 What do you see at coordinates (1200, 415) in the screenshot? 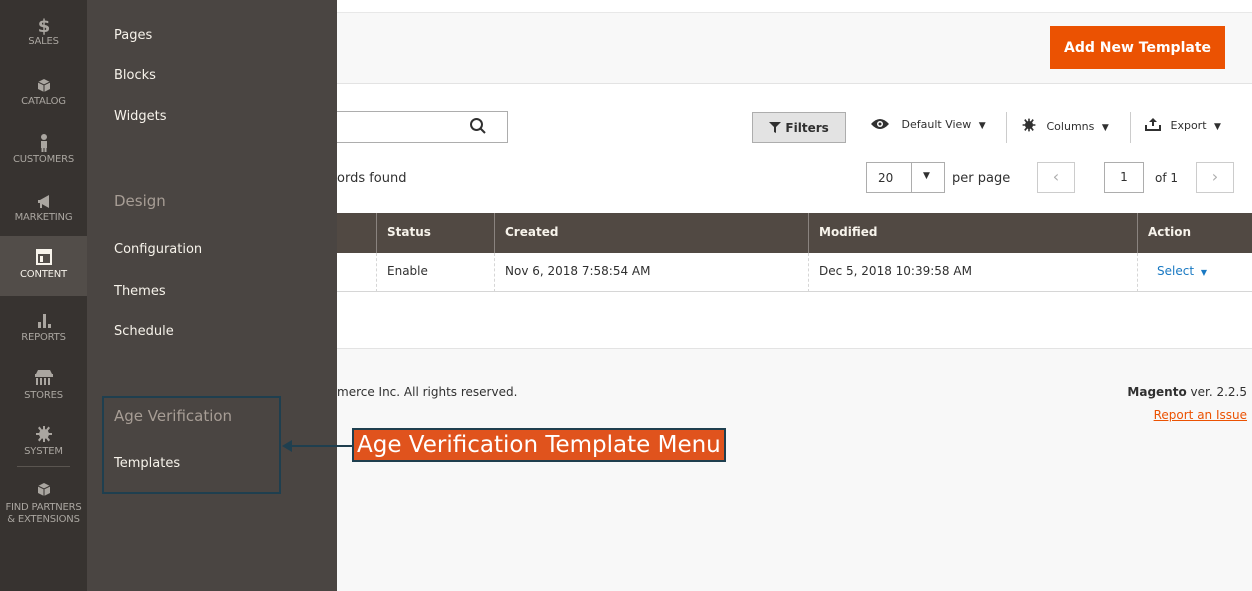
I see `report-issue-link: Report an Issue` at bounding box center [1200, 415].